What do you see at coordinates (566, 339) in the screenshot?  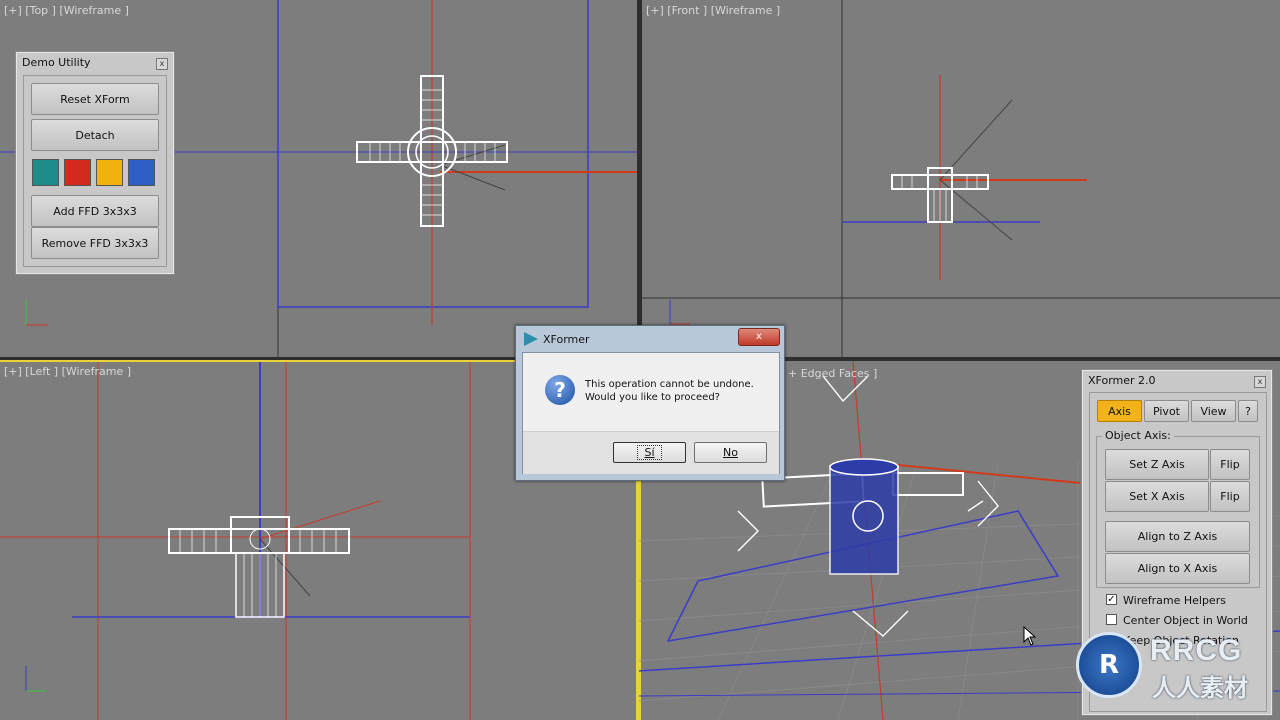 I see `dialog-title: XFormer` at bounding box center [566, 339].